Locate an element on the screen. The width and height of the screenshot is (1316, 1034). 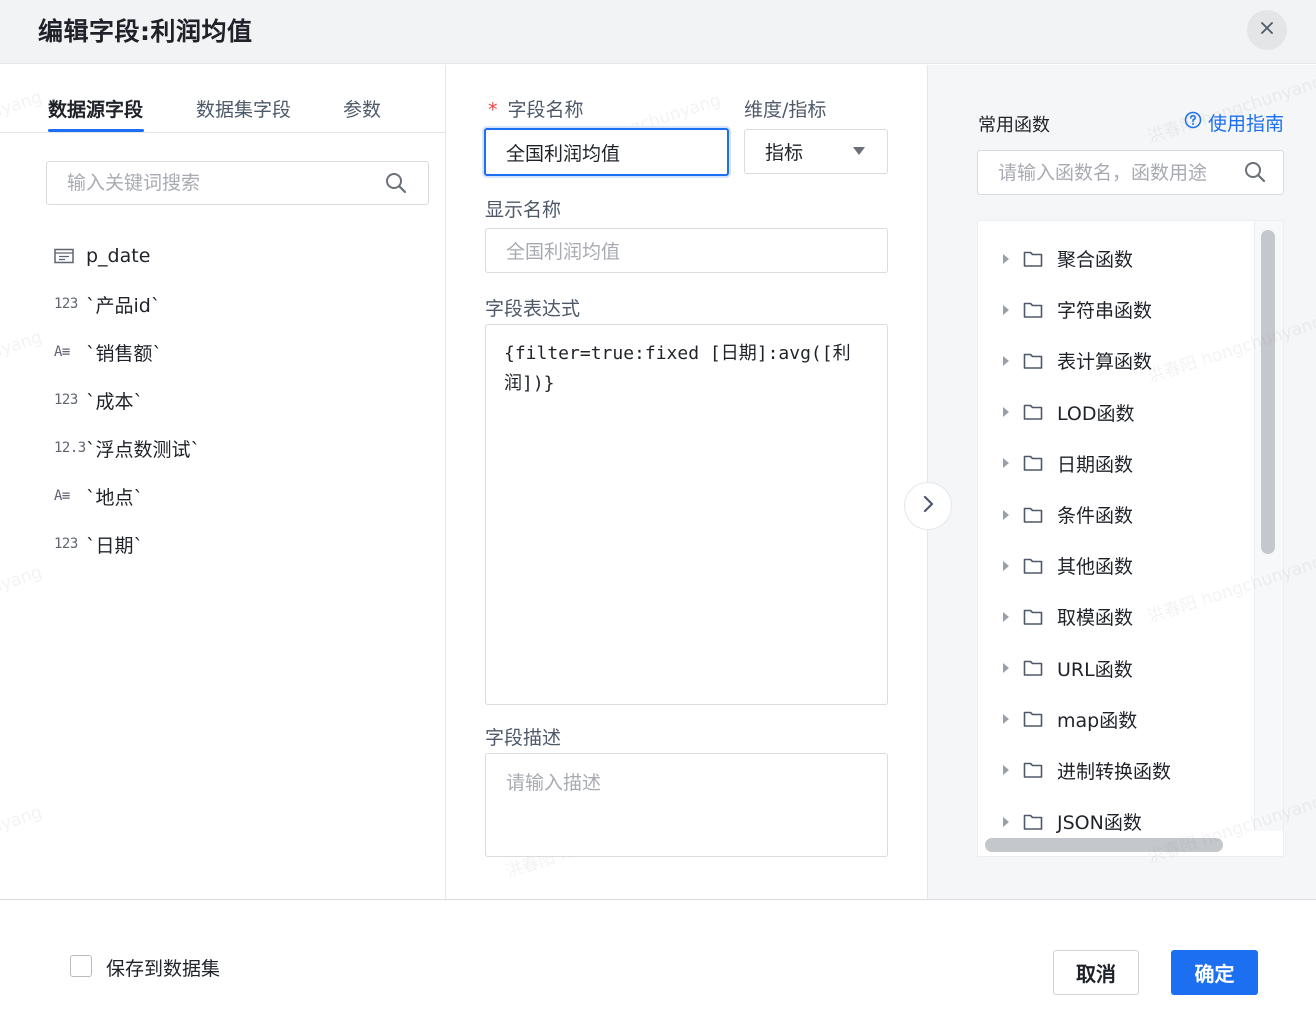
function-category-label: 聚合函数 is located at coordinates (1095, 260).